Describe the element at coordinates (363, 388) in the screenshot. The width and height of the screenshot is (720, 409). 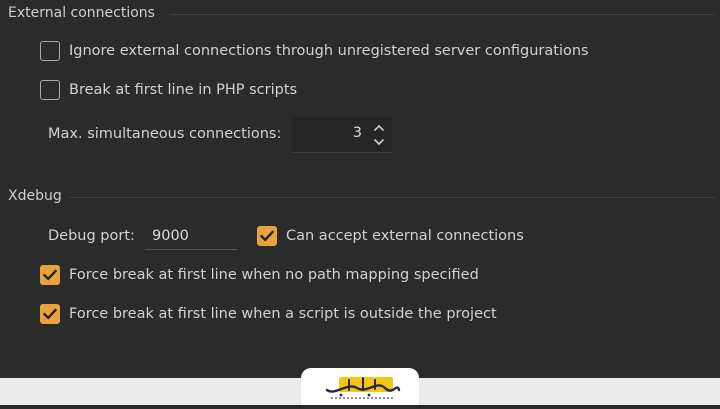
I see `logo-icon` at that location.